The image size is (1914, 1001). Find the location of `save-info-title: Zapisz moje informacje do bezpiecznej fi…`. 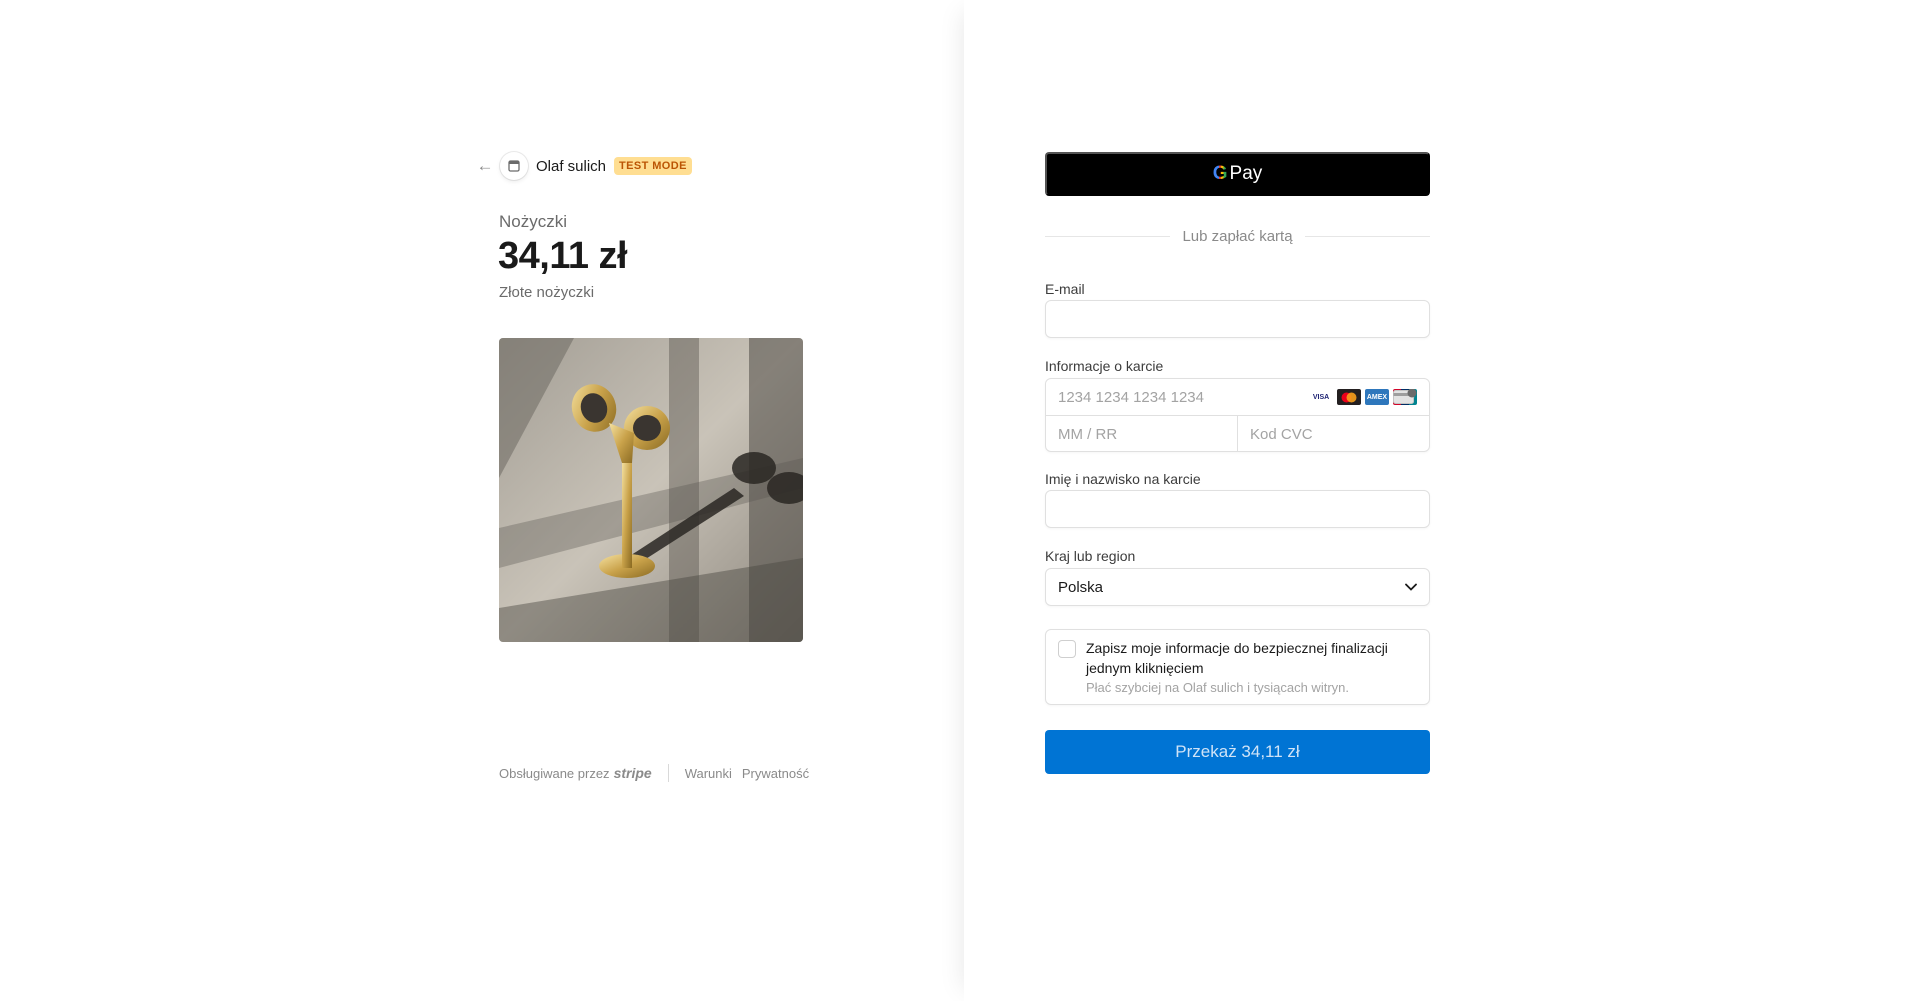

save-info-title: Zapisz moje informacje do bezpiecznej fi… is located at coordinates (1237, 658).